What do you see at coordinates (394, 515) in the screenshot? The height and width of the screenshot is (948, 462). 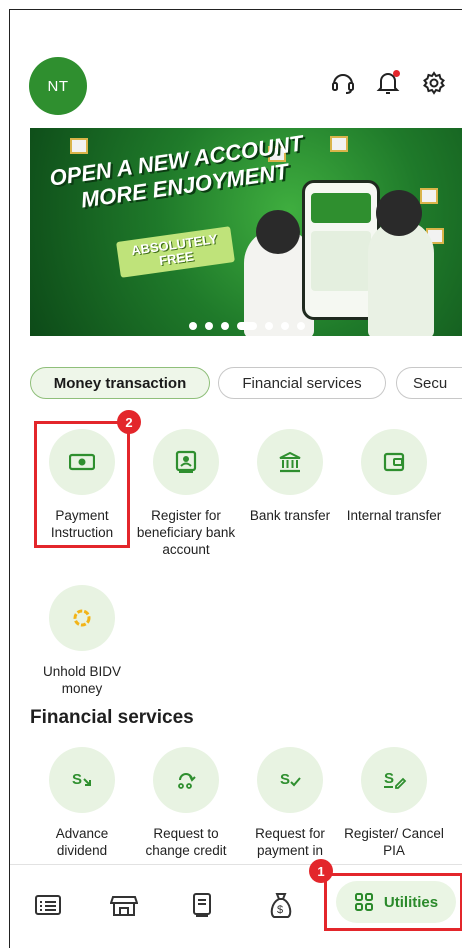 I see `item-label: Internal transfer` at bounding box center [394, 515].